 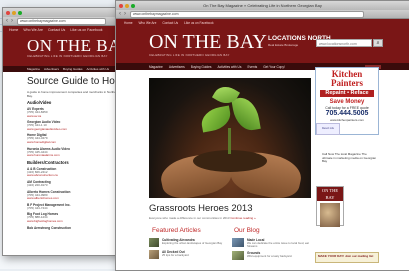 What do you see at coordinates (208, 42) in the screenshot?
I see `site-logo: ON THE BAY` at bounding box center [208, 42].